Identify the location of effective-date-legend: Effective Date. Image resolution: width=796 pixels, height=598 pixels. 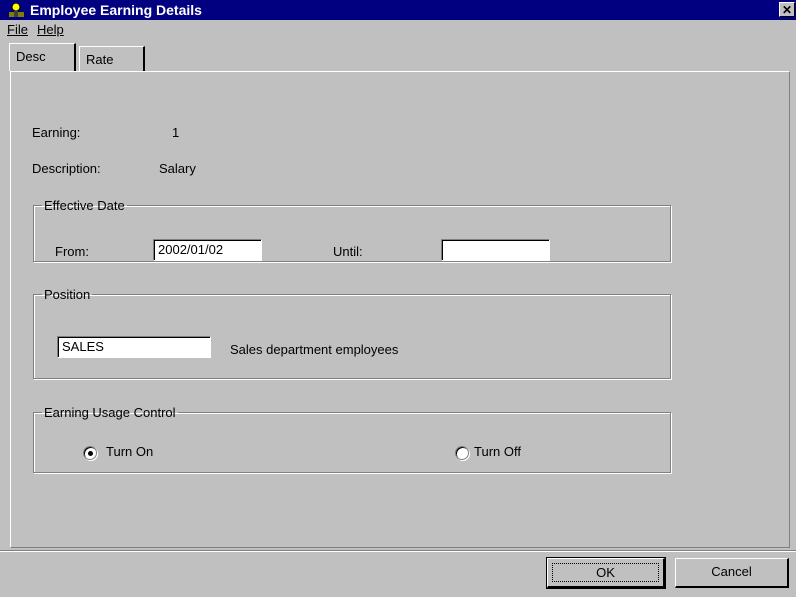
(84, 205).